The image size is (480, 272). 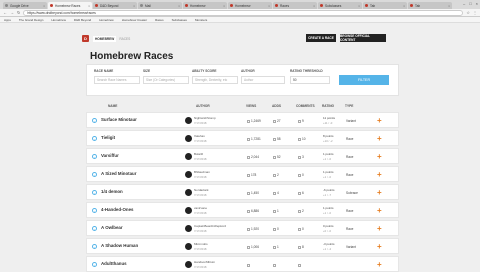 I want to click on close-window-icon: ×, so click(x=477, y=3).